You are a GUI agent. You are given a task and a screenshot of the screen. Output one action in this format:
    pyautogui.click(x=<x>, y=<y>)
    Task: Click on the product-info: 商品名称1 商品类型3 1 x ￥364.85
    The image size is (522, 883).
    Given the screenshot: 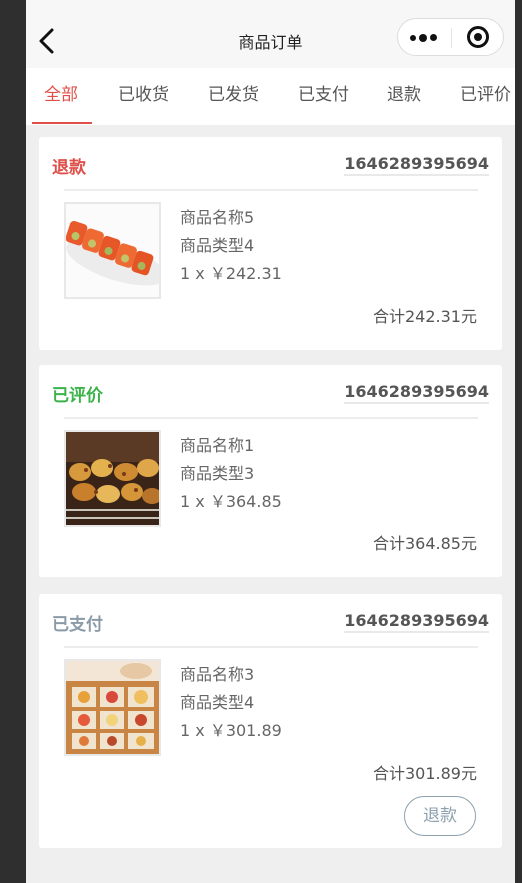 What is the action you would take?
    pyautogui.click(x=231, y=474)
    